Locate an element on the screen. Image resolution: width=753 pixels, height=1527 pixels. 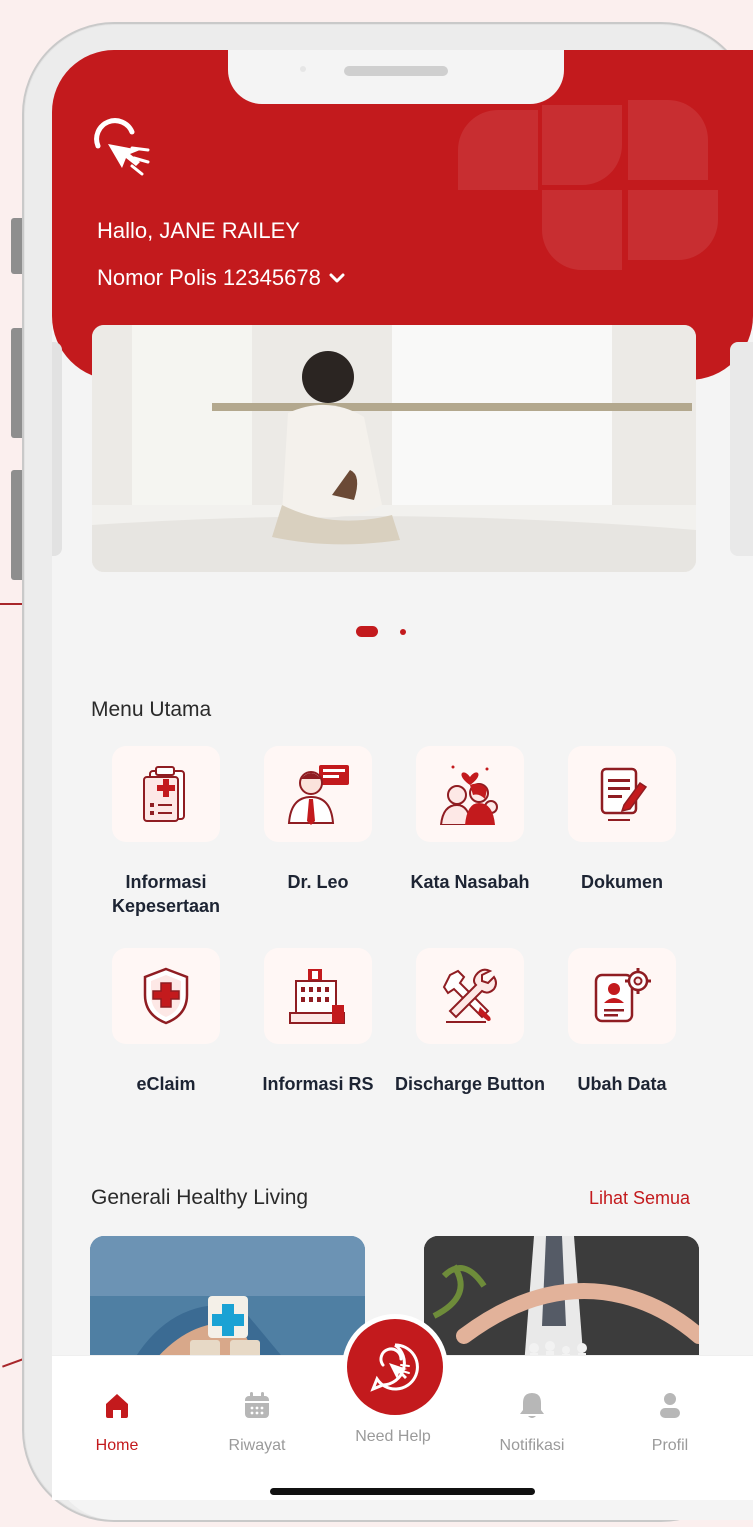
menu-item-label: Dokumen is located at coordinates (621, 882).